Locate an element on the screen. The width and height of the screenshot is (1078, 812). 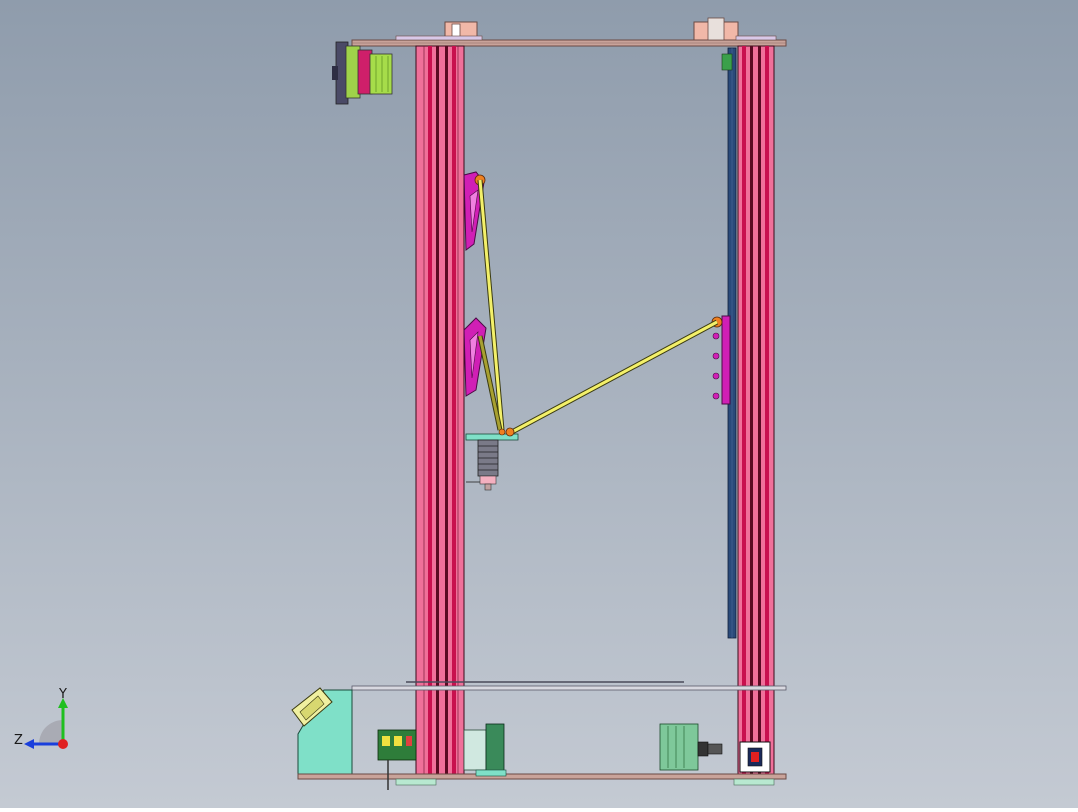
x-axis-dot is located at coordinates (63, 744).